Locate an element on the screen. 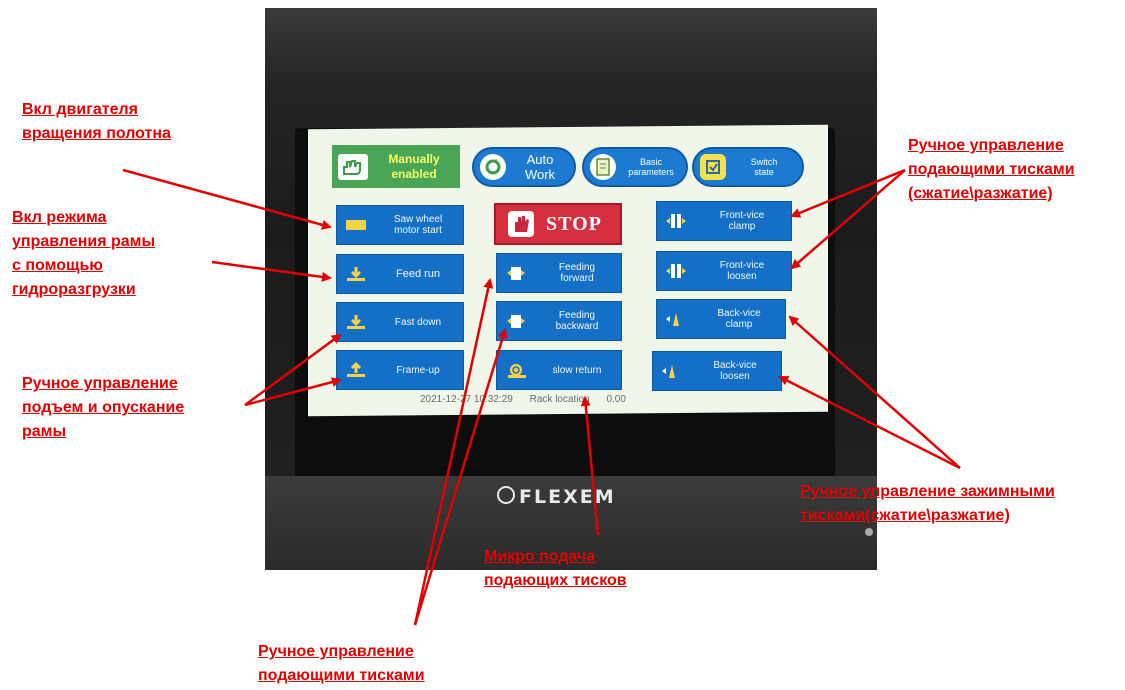 This screenshot has width=1125, height=690. annotation-saw-motor: Вкл двигателя вращения полотна is located at coordinates (96, 121).